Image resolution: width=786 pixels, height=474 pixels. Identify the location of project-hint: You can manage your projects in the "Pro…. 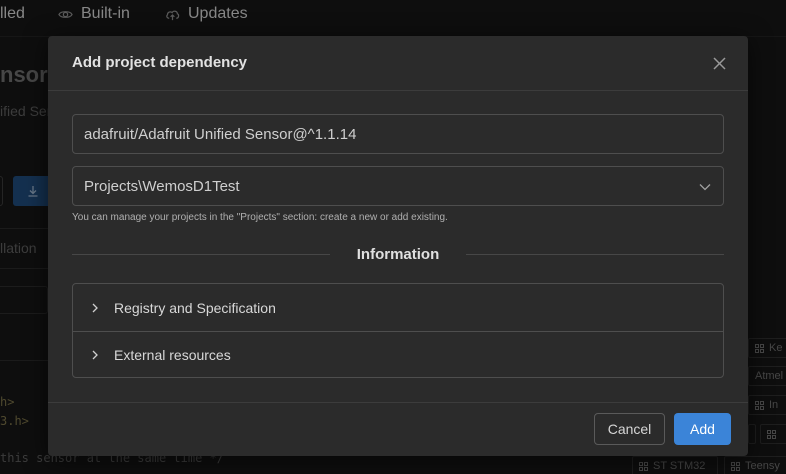
(260, 217).